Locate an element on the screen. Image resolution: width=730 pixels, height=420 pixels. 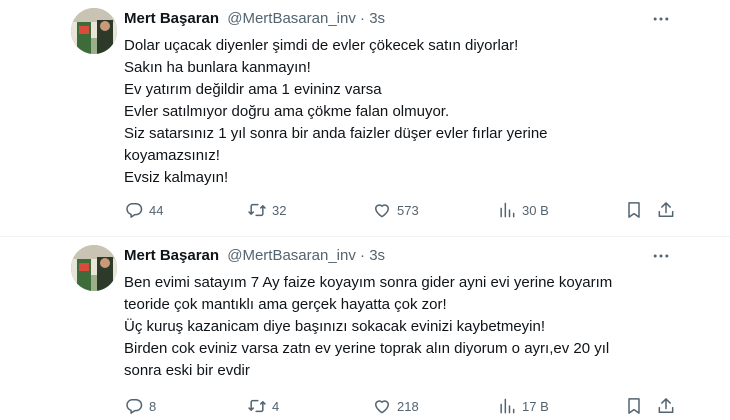
views-button: 17 B is located at coordinates (523, 406).